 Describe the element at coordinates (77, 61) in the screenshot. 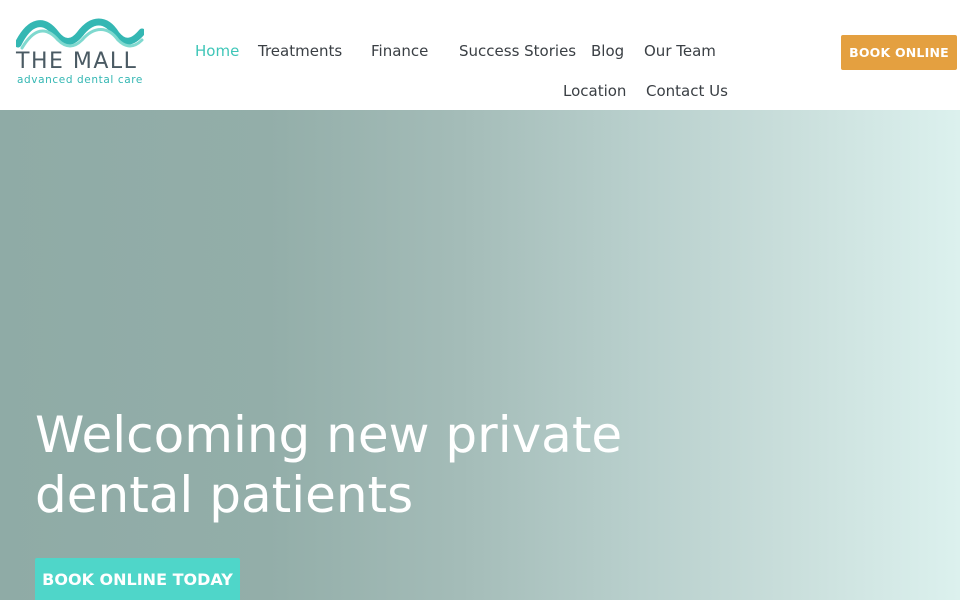

I see `brand-name: THE MALL` at that location.